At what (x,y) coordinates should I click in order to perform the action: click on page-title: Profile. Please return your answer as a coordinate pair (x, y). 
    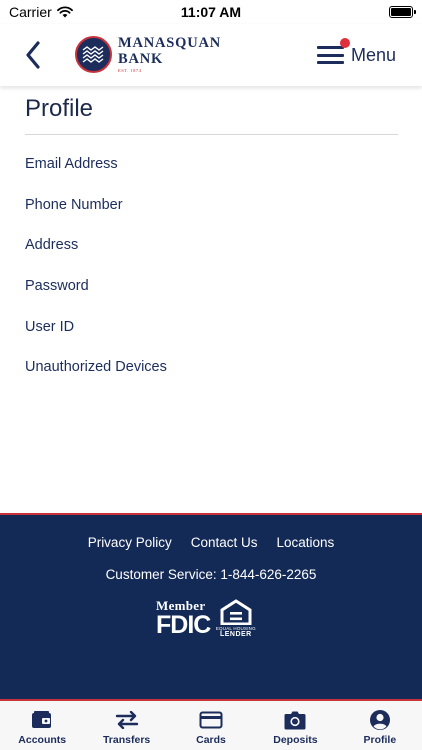
    Looking at the image, I should click on (59, 108).